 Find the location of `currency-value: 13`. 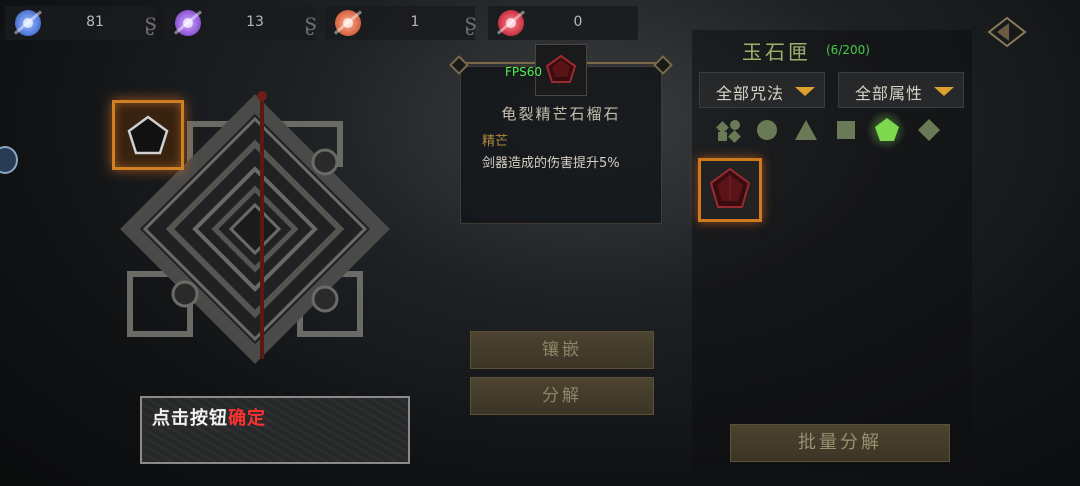

currency-value: 13 is located at coordinates (255, 22).